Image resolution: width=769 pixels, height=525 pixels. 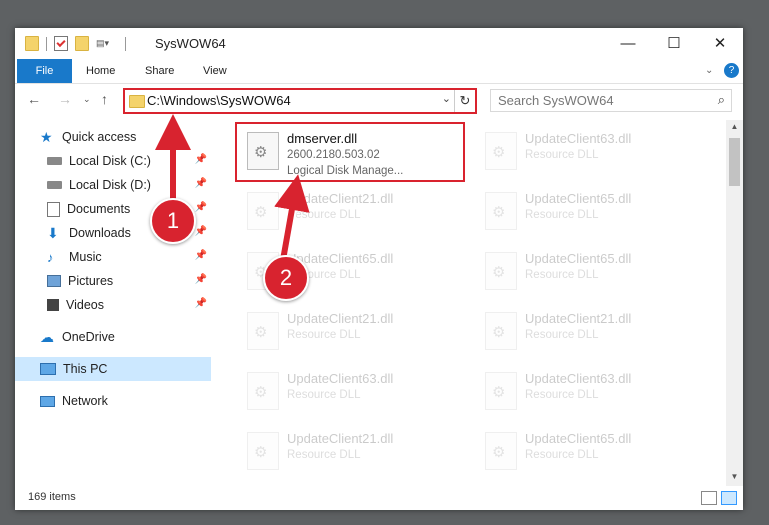 What do you see at coordinates (232, 187) in the screenshot?
I see `annotation-arrows` at bounding box center [232, 187].